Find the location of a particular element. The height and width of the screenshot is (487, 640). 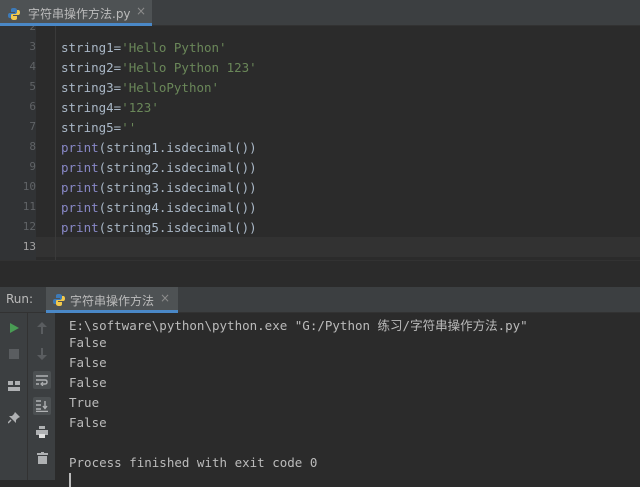

trash-icon is located at coordinates (42, 458).